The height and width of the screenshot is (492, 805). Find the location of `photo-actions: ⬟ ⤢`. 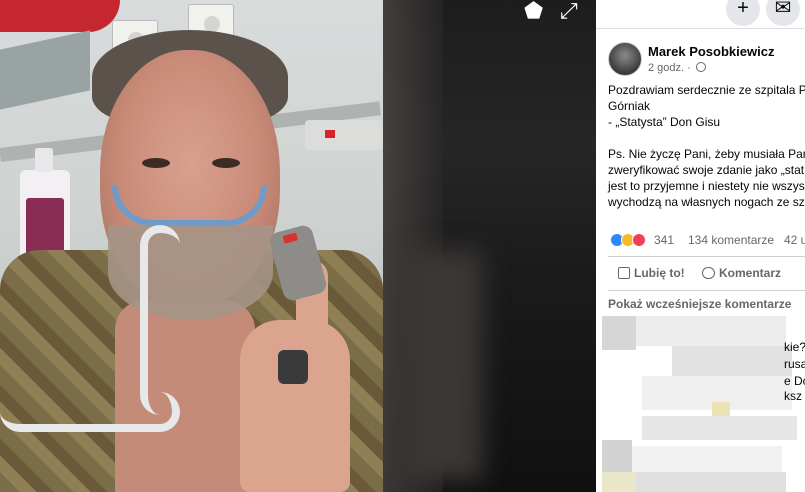

photo-actions: ⬟ ⤢ is located at coordinates (555, 13).